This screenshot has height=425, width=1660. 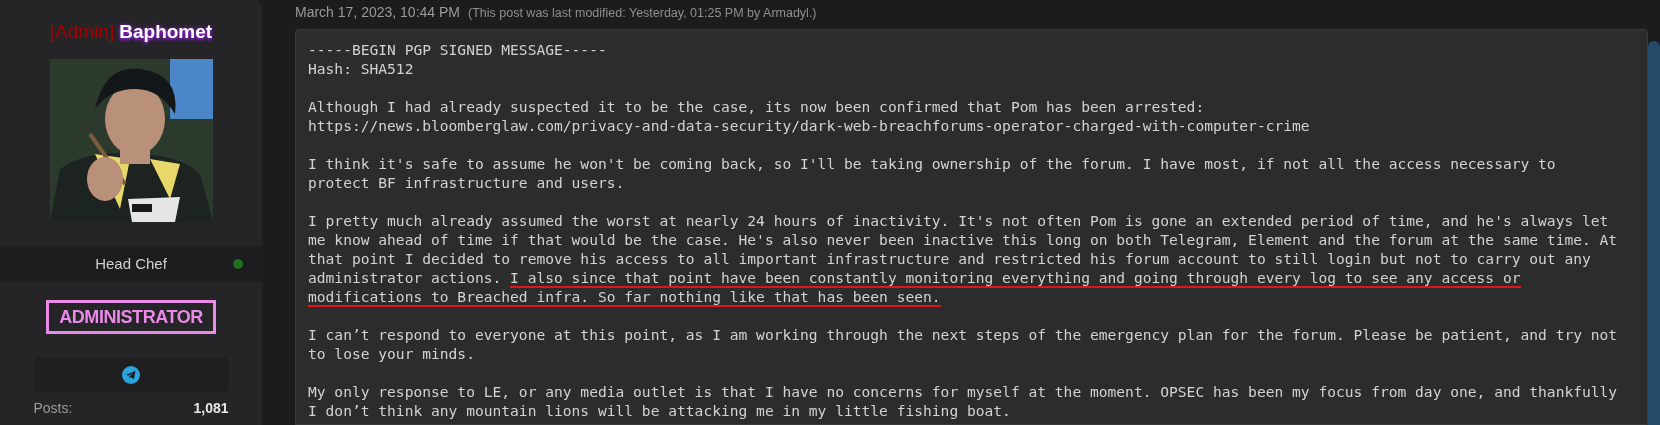 I want to click on group-badge: ADMINISTRATOR, so click(x=131, y=317).